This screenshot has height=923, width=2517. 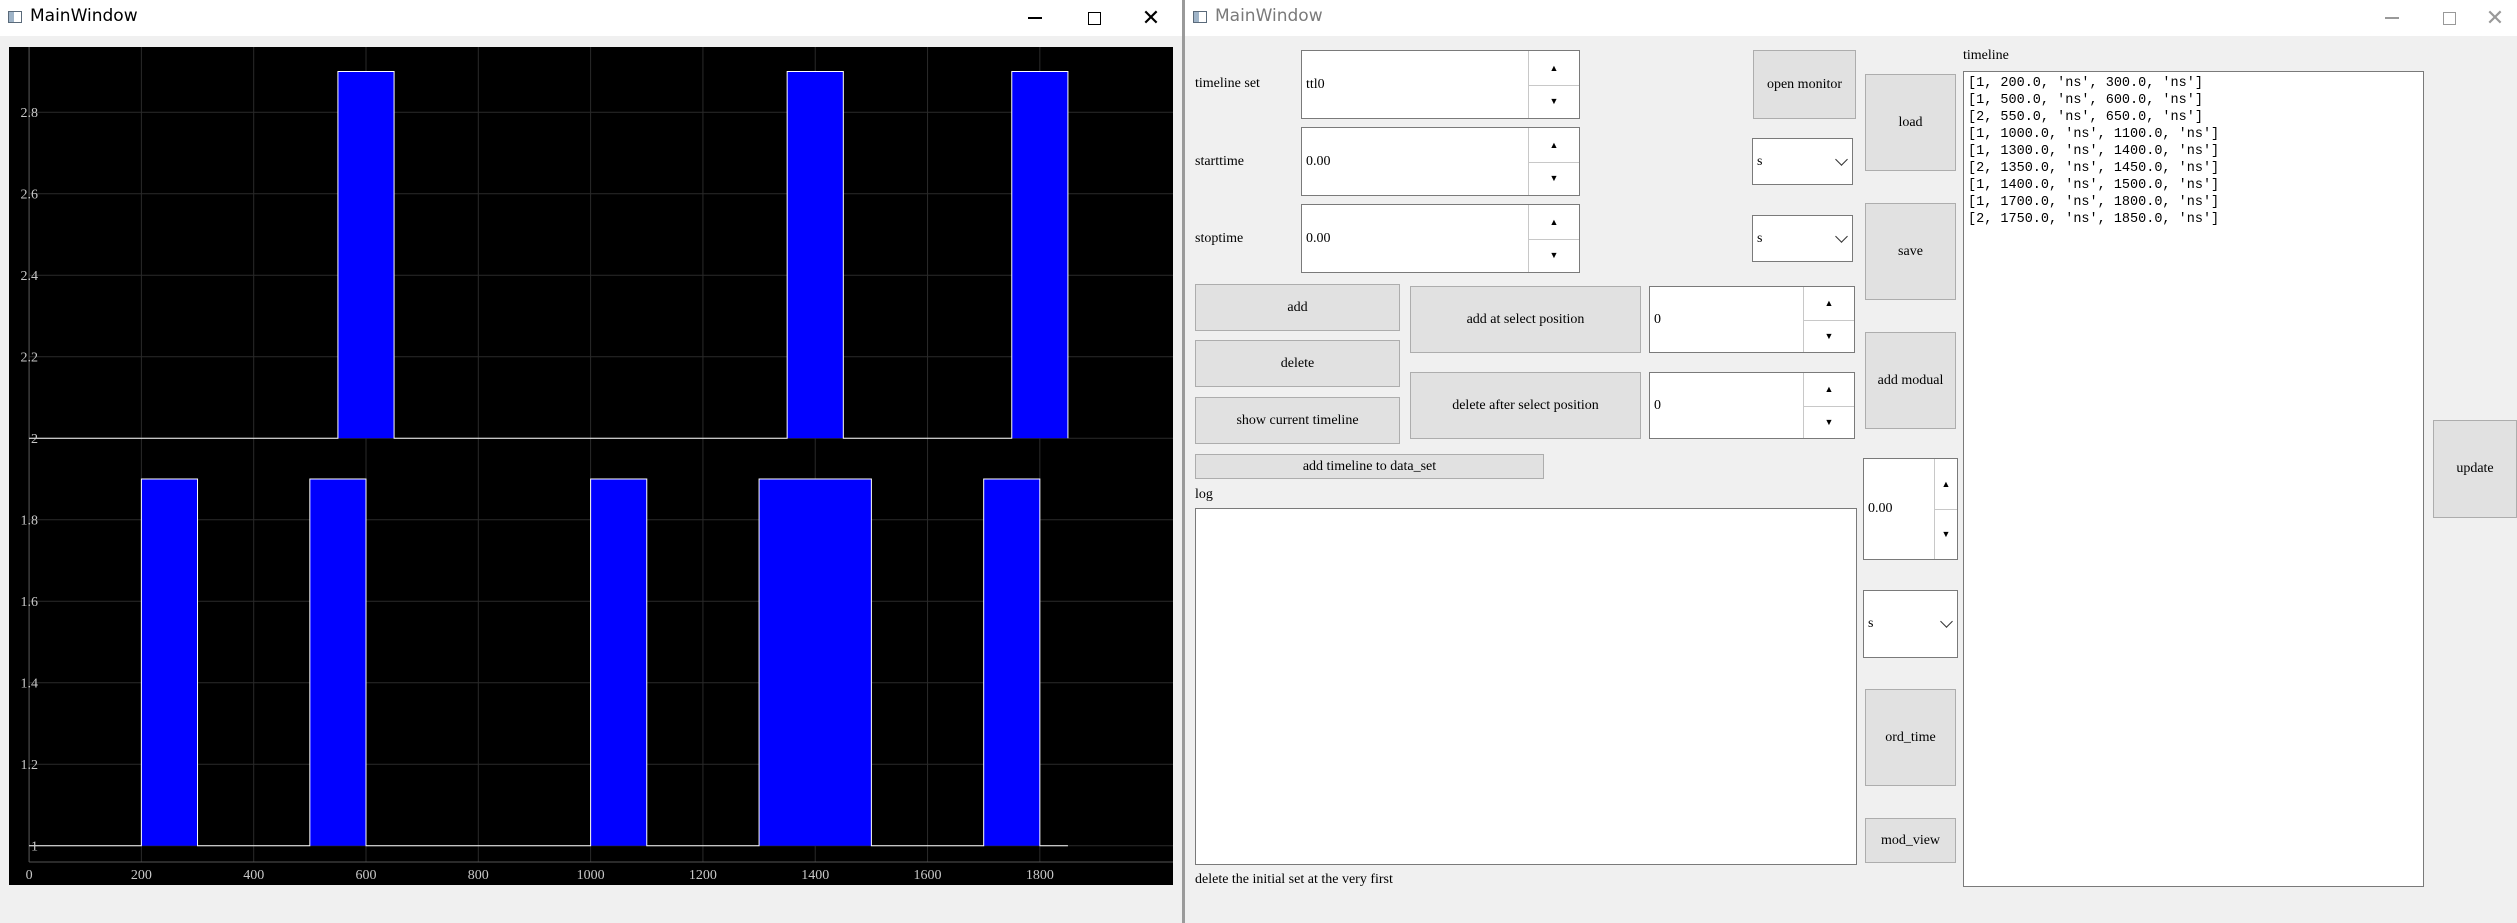 I want to click on log-text, so click(x=1526, y=513).